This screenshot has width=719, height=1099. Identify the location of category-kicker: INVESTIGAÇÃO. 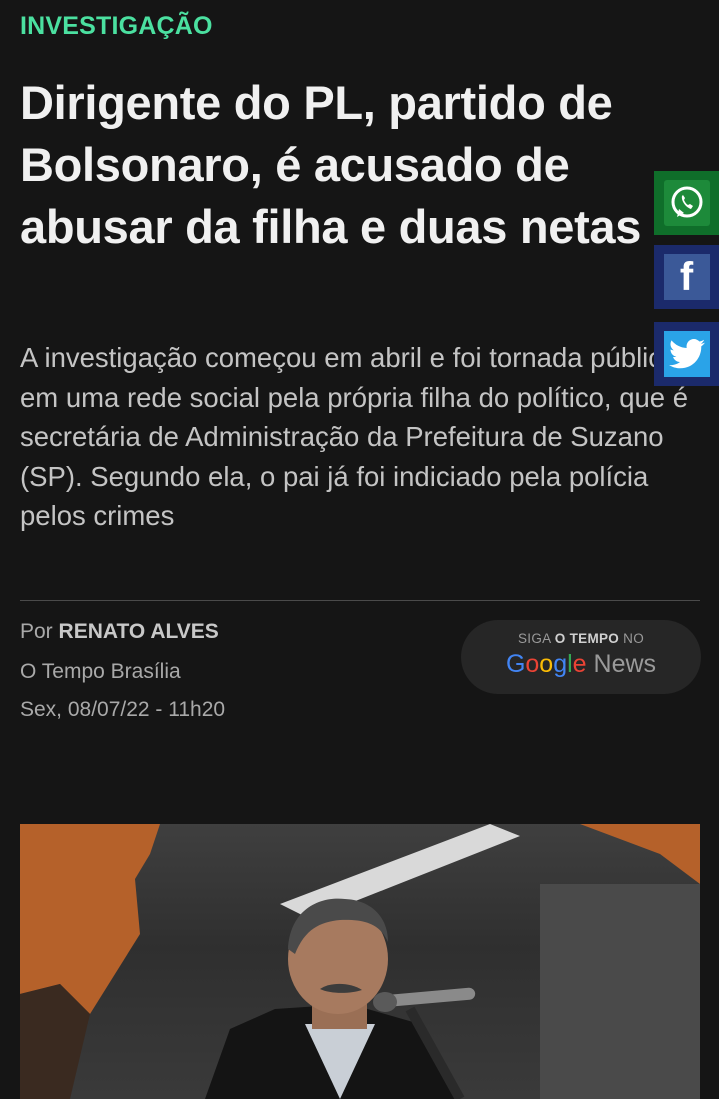
(116, 26).